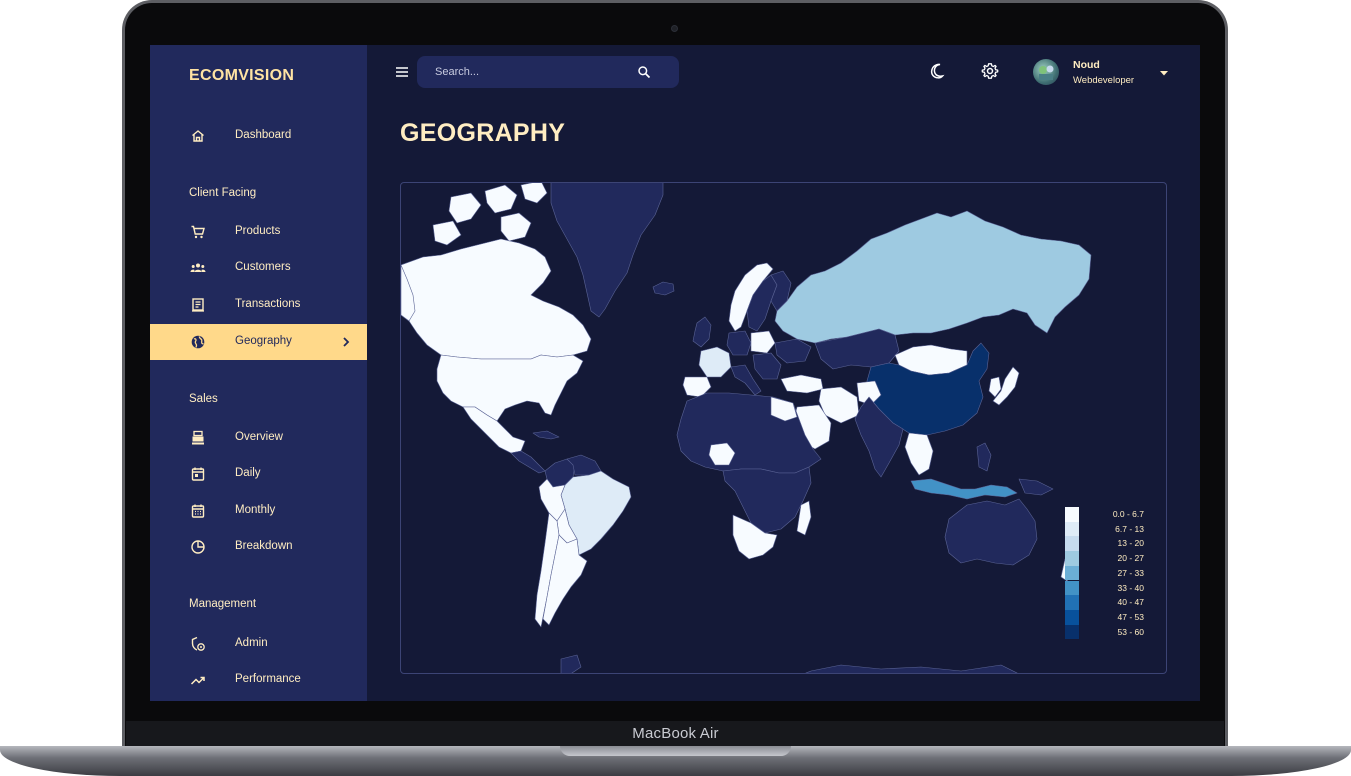  Describe the element at coordinates (1130, 631) in the screenshot. I see `legend-label: 53 - 60` at that location.